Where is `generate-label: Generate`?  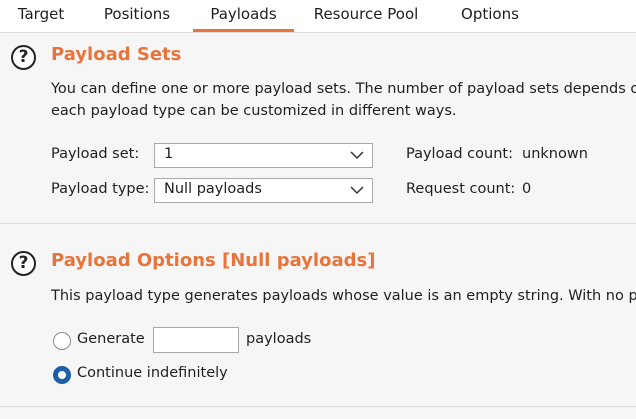 generate-label: Generate is located at coordinates (111, 339).